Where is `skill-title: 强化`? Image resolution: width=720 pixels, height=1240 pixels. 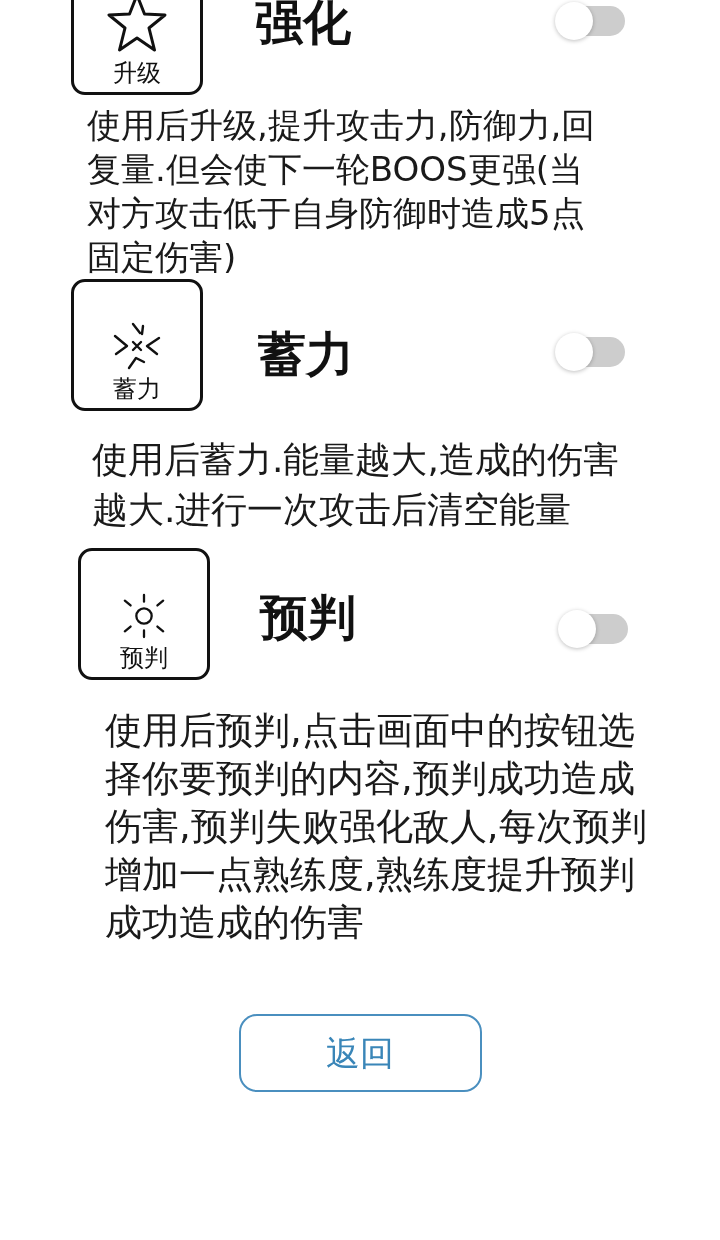 skill-title: 强化 is located at coordinates (303, 25).